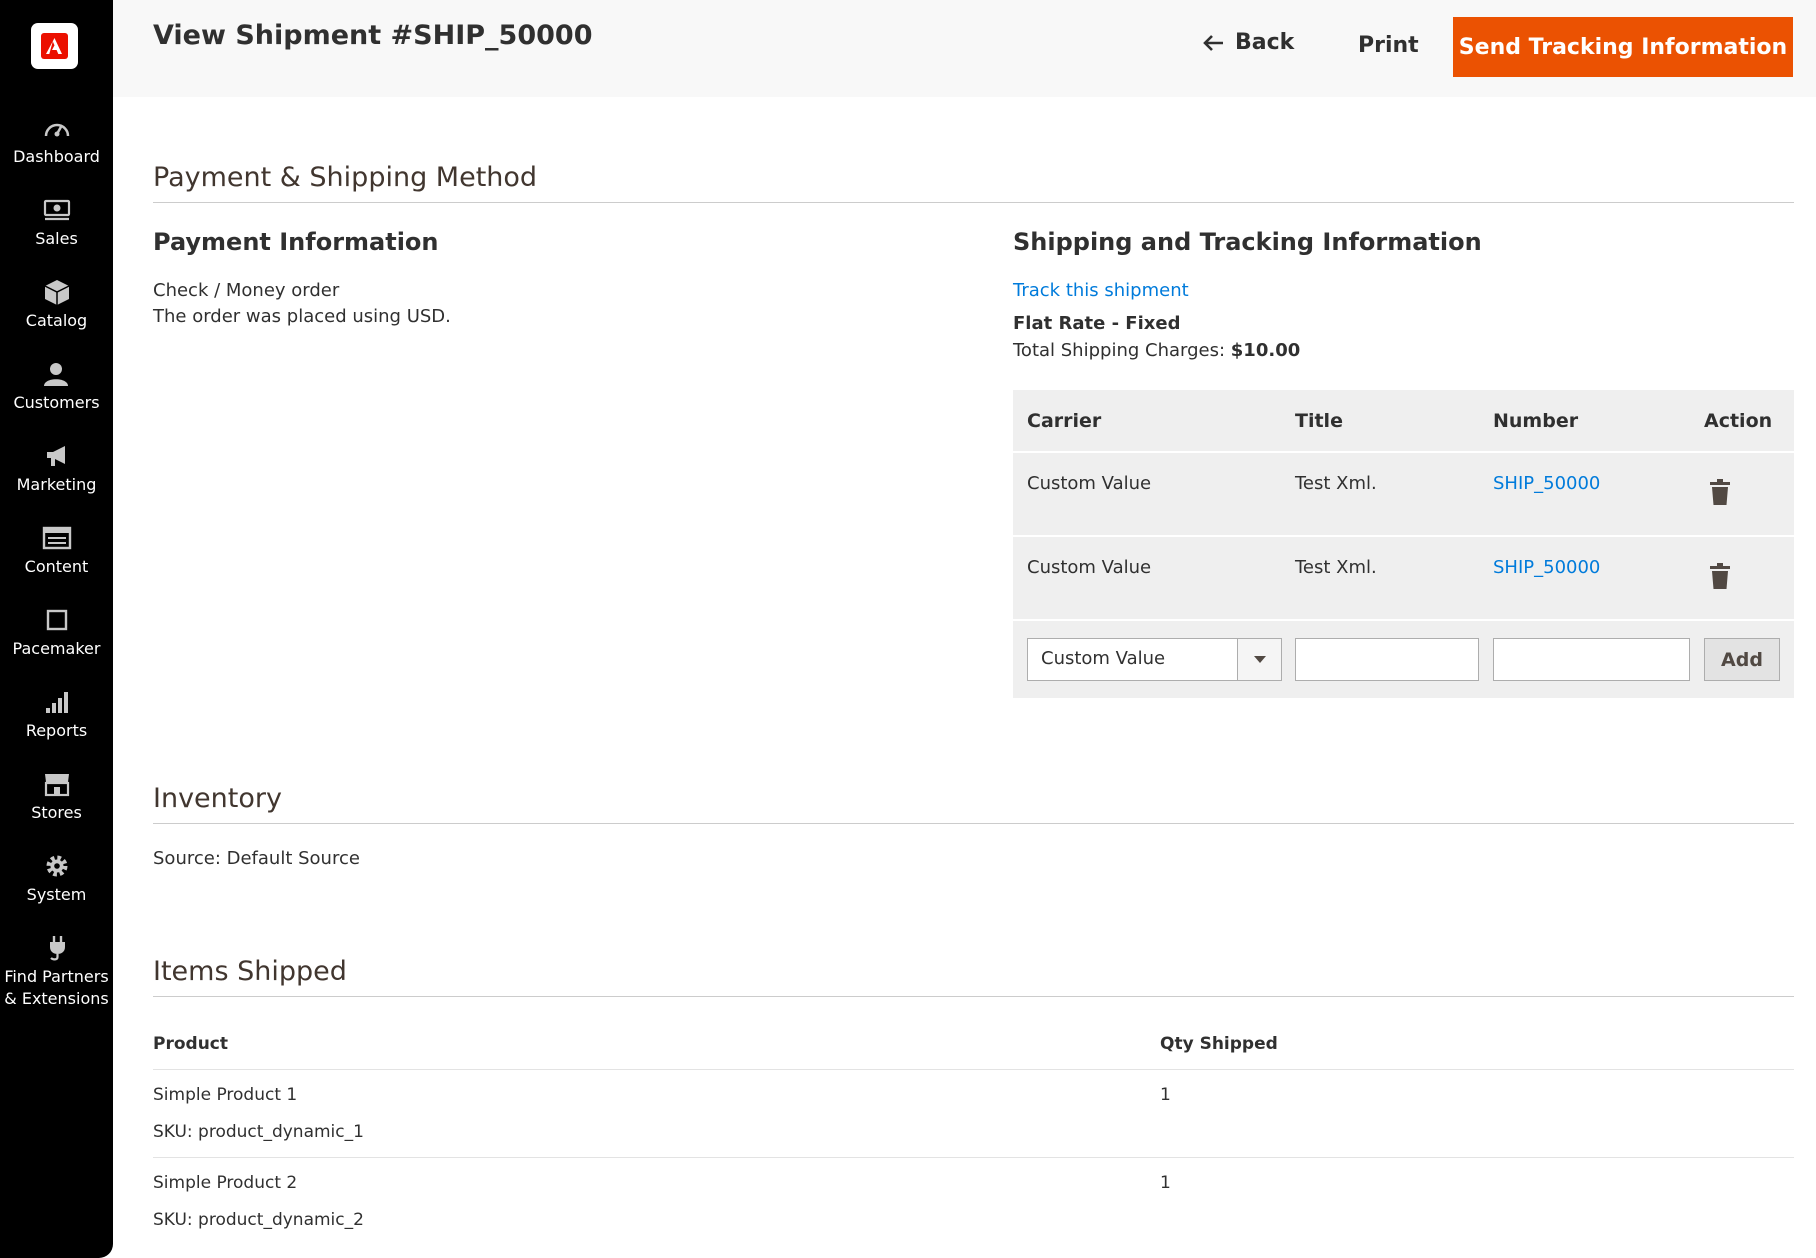  Describe the element at coordinates (56, 633) in the screenshot. I see `sidebar-item-pacemaker: Pacemaker` at that location.